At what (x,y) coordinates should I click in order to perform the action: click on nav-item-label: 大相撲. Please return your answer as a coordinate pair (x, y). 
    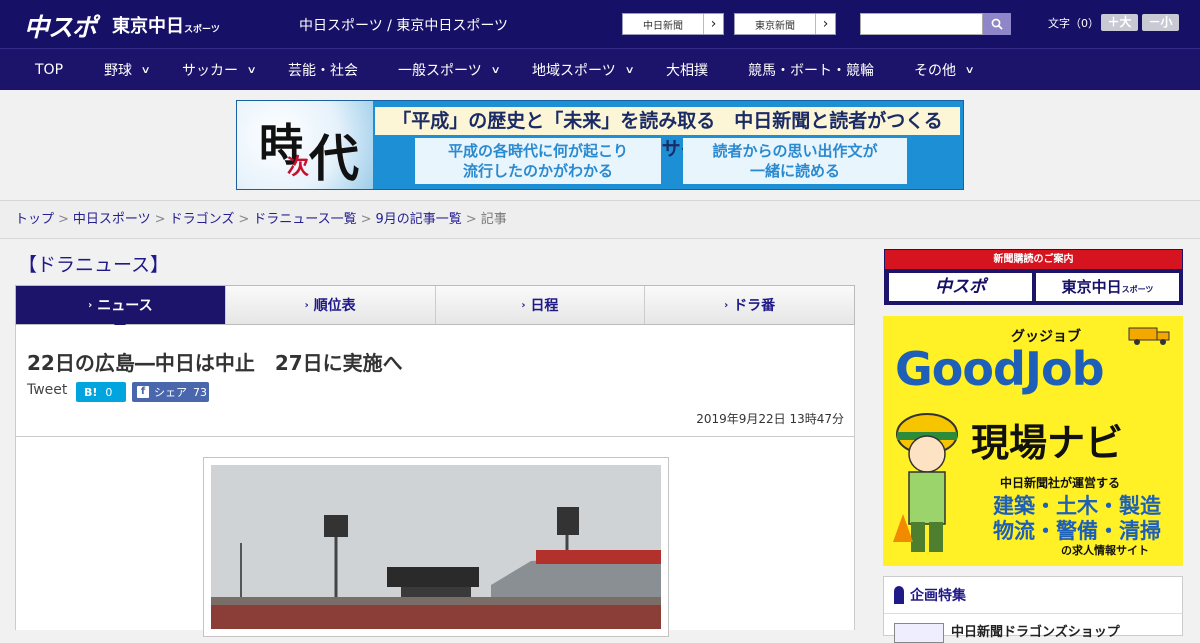
    Looking at the image, I should click on (687, 71).